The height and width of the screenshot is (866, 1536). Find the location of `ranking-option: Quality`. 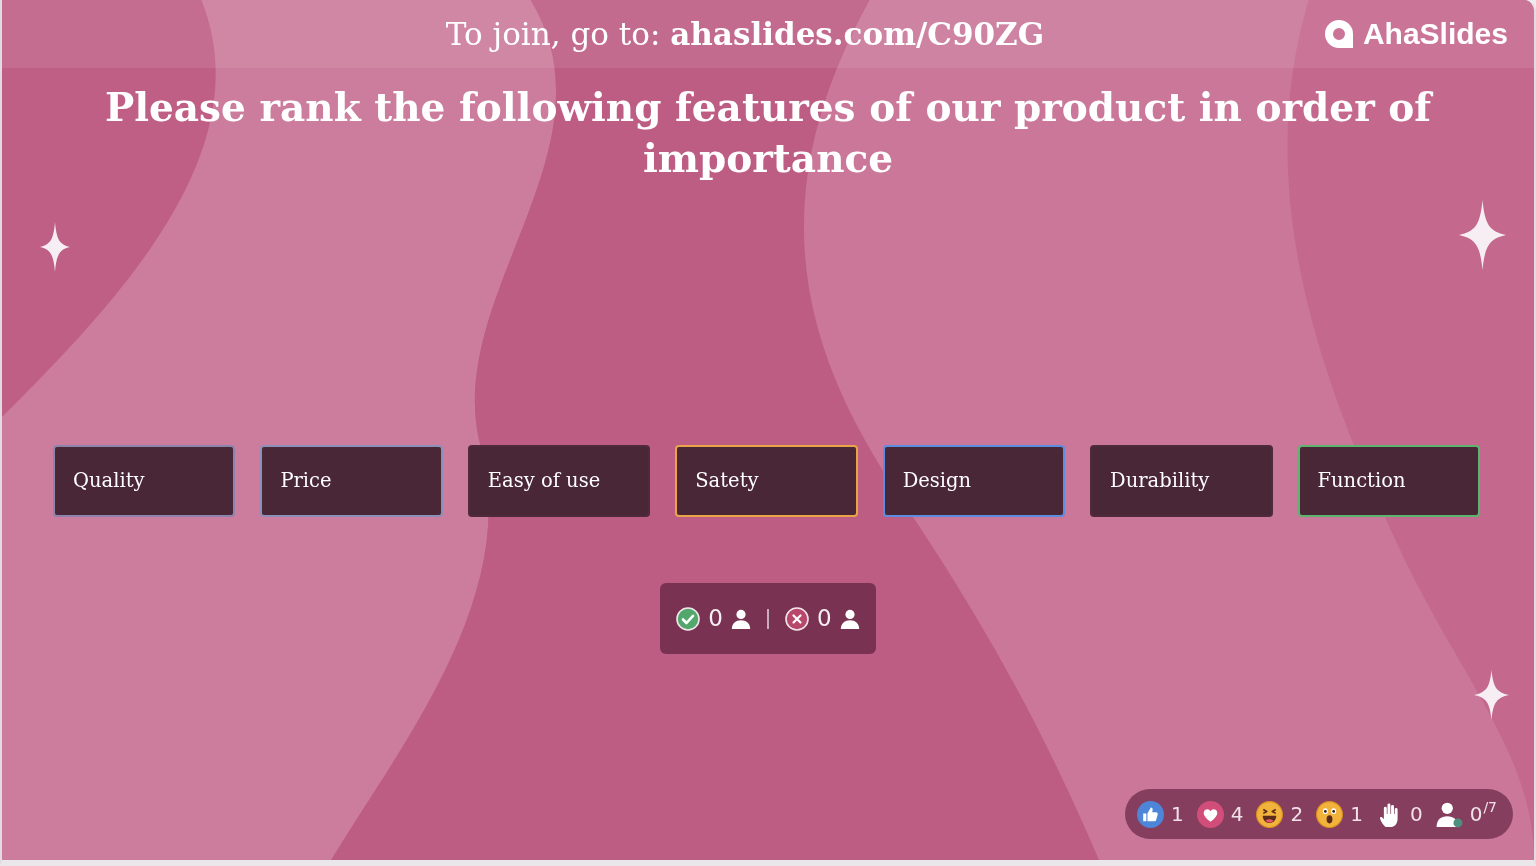

ranking-option: Quality is located at coordinates (144, 481).